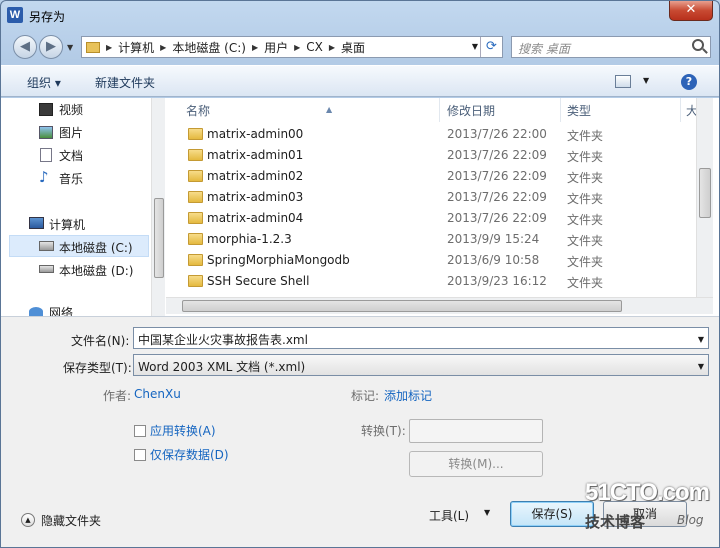  Describe the element at coordinates (100, 341) in the screenshot. I see `filename-label: 文件名(N):` at that location.